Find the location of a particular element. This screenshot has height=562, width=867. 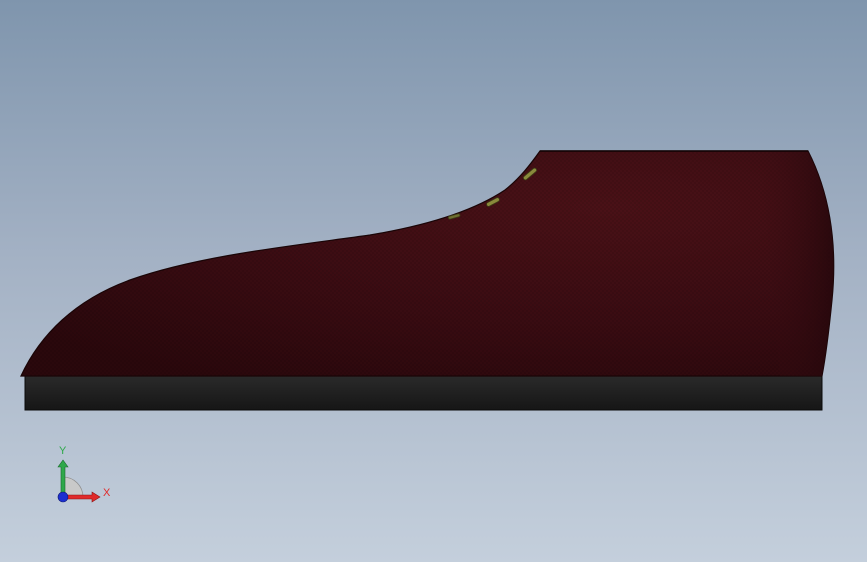

y-axis-label: Y is located at coordinates (63, 451).